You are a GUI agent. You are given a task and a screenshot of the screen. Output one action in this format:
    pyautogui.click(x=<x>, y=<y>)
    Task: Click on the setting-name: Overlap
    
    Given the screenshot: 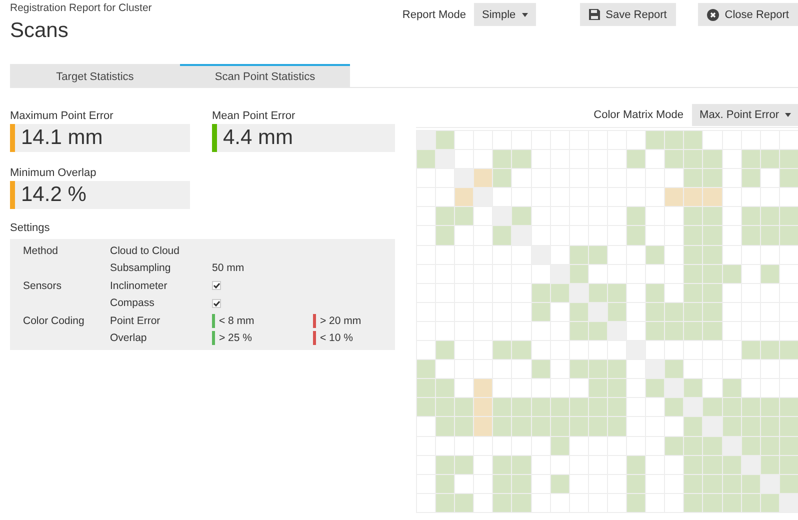 What is the action you would take?
    pyautogui.click(x=129, y=338)
    